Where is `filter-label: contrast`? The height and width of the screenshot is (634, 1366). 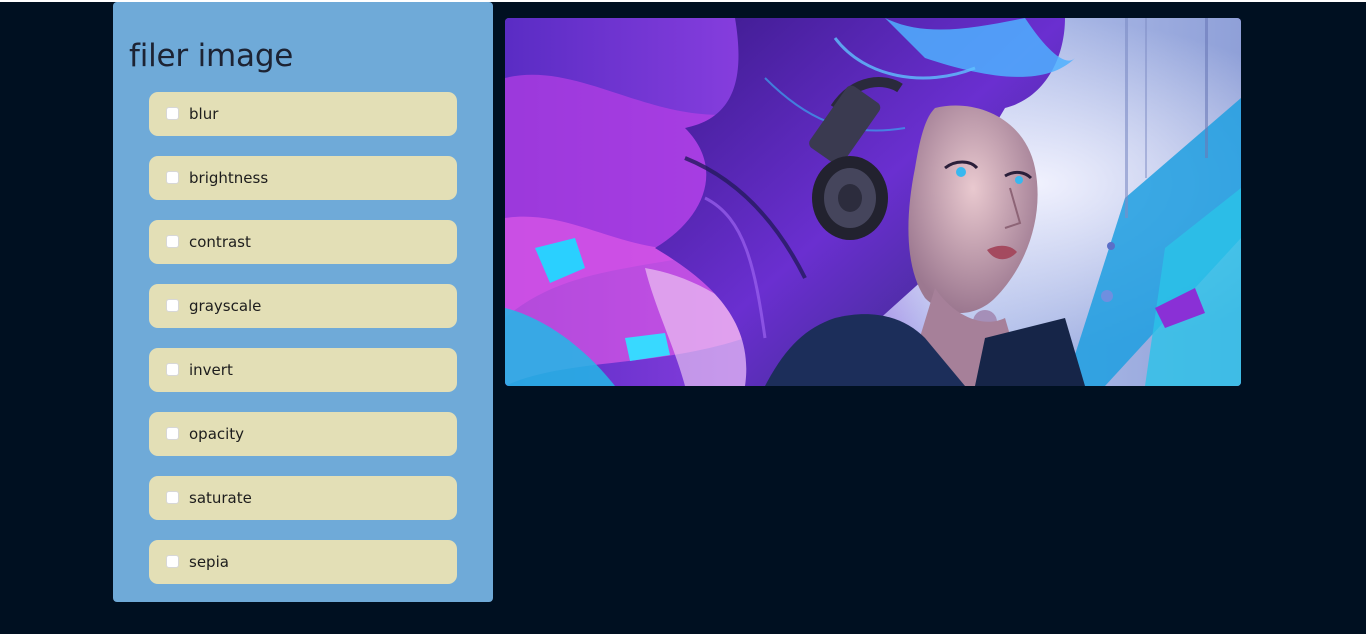 filter-label: contrast is located at coordinates (220, 242).